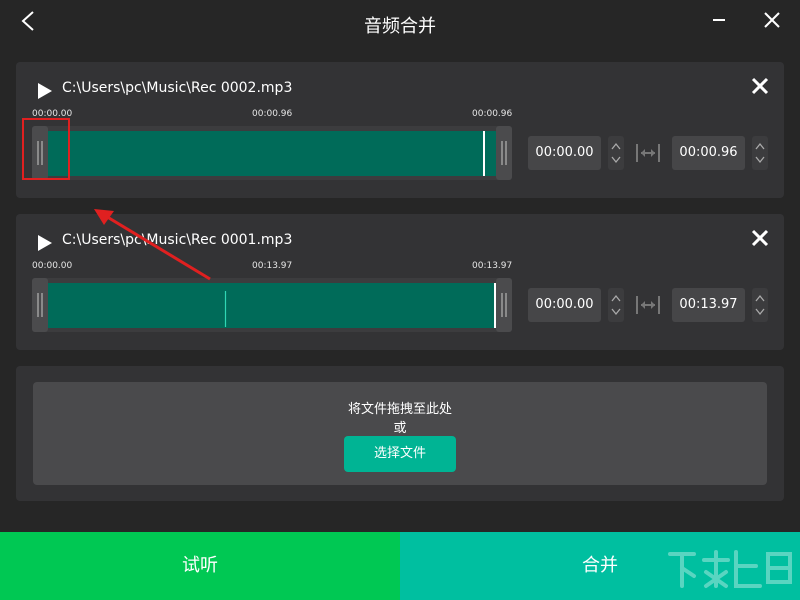  I want to click on drop-hint: 将文件拖拽至此处, so click(399, 409).